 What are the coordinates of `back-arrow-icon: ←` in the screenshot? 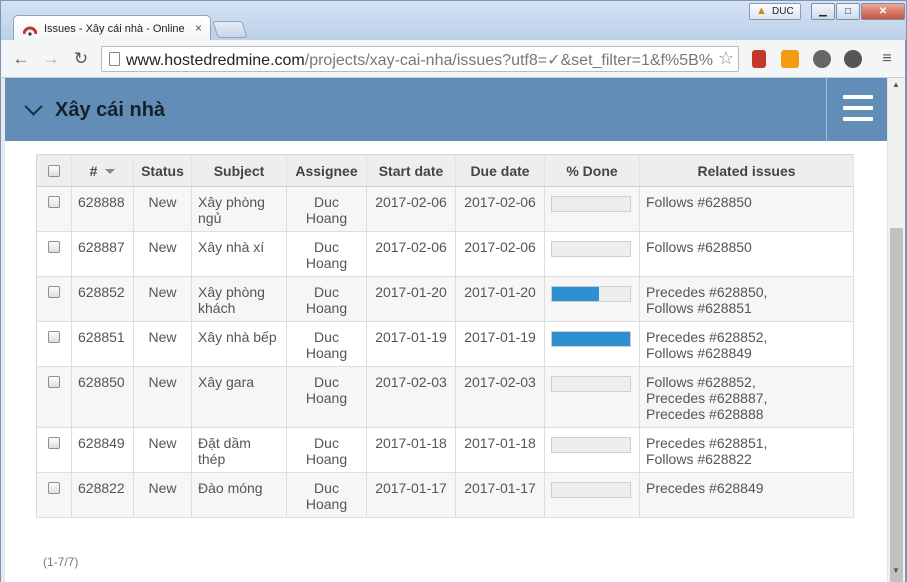 It's located at (21, 59).